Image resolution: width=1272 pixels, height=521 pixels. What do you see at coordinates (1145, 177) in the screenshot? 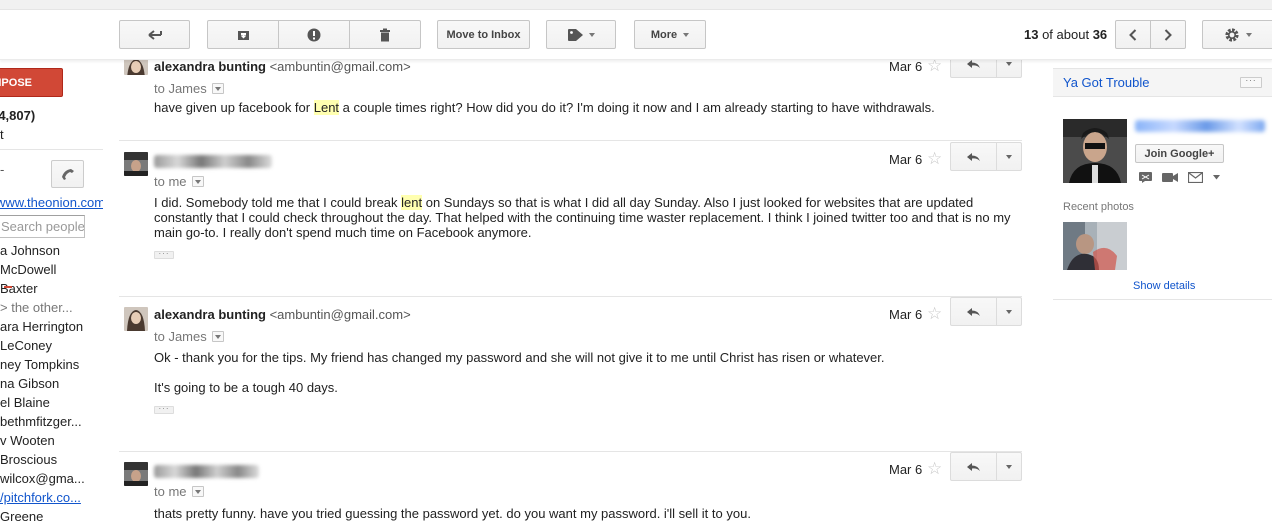
I see `chat-icon` at bounding box center [1145, 177].